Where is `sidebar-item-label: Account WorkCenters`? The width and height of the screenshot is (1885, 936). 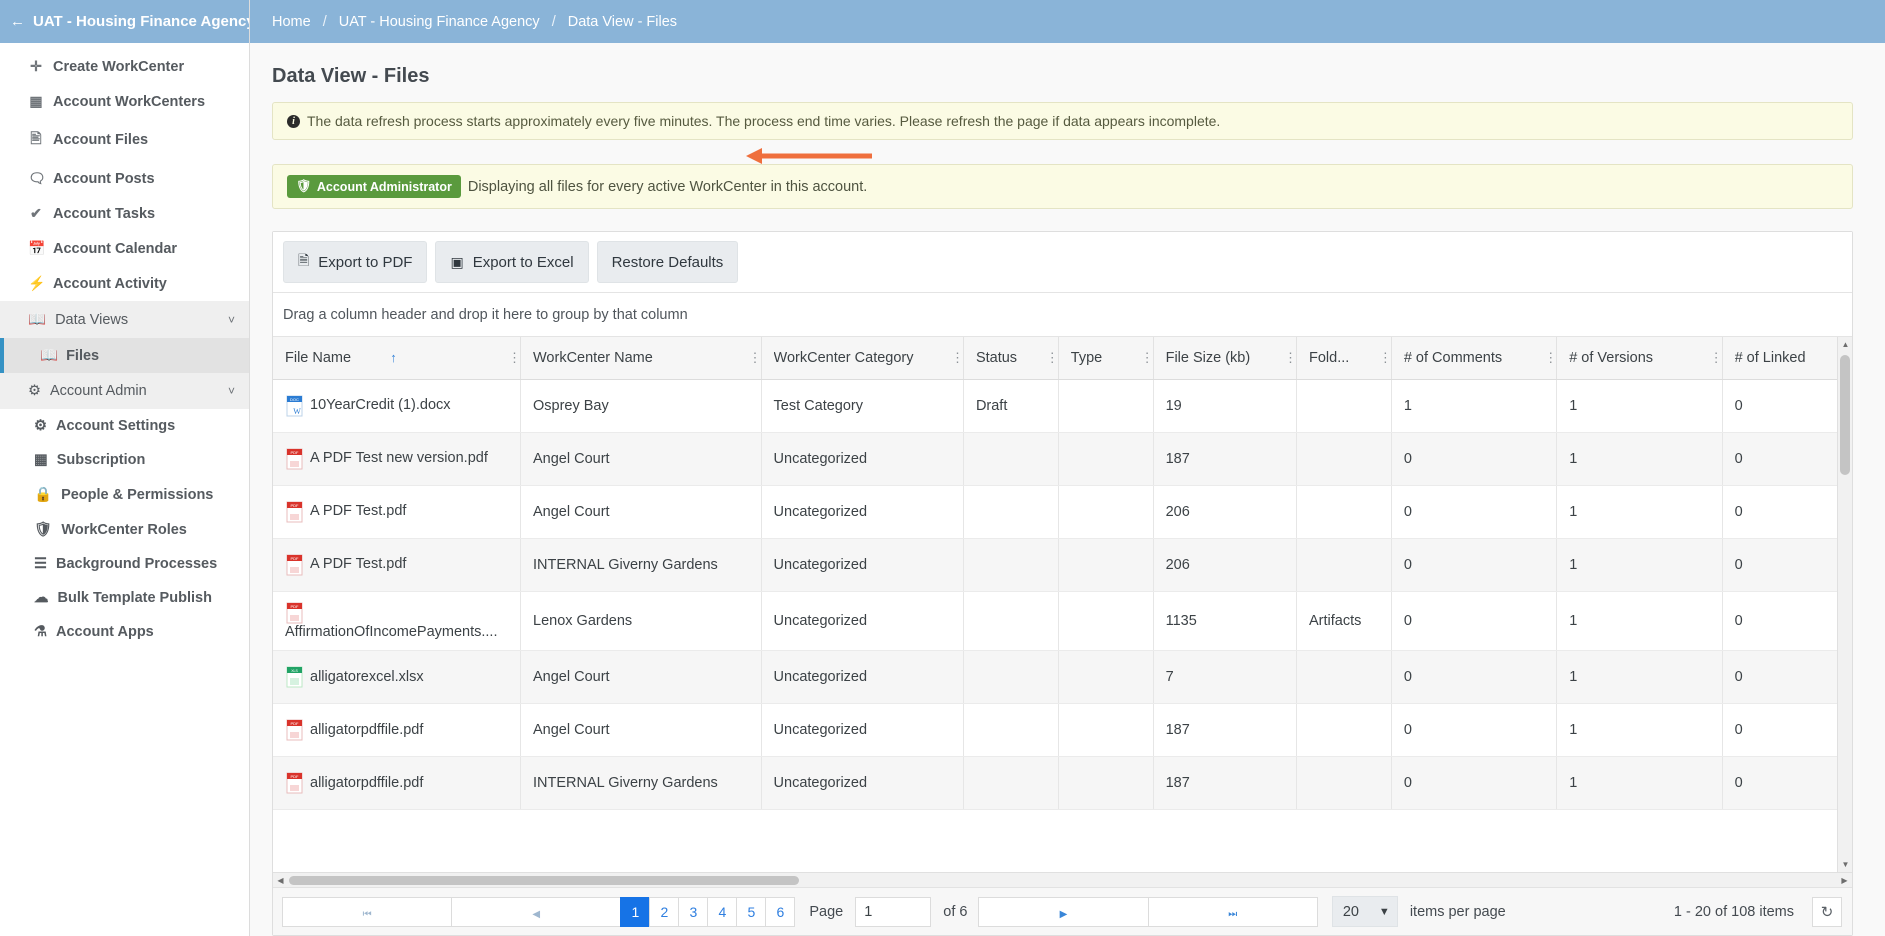
sidebar-item-label: Account WorkCenters is located at coordinates (129, 101).